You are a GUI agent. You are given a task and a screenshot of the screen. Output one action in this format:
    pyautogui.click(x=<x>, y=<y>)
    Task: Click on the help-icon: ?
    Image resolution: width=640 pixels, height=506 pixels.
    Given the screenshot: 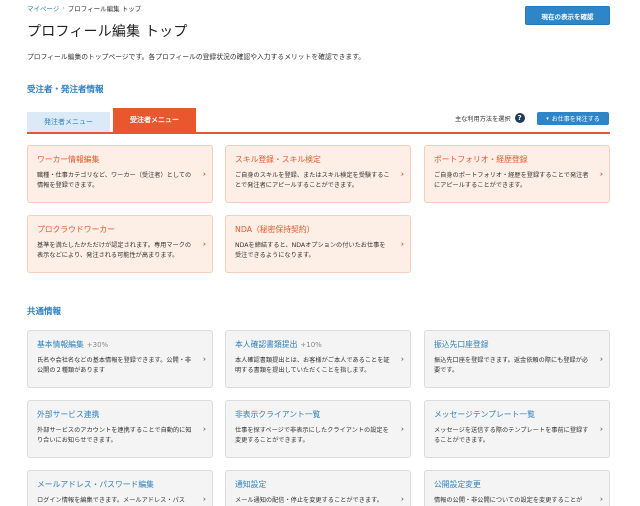 What is the action you would take?
    pyautogui.click(x=519, y=118)
    